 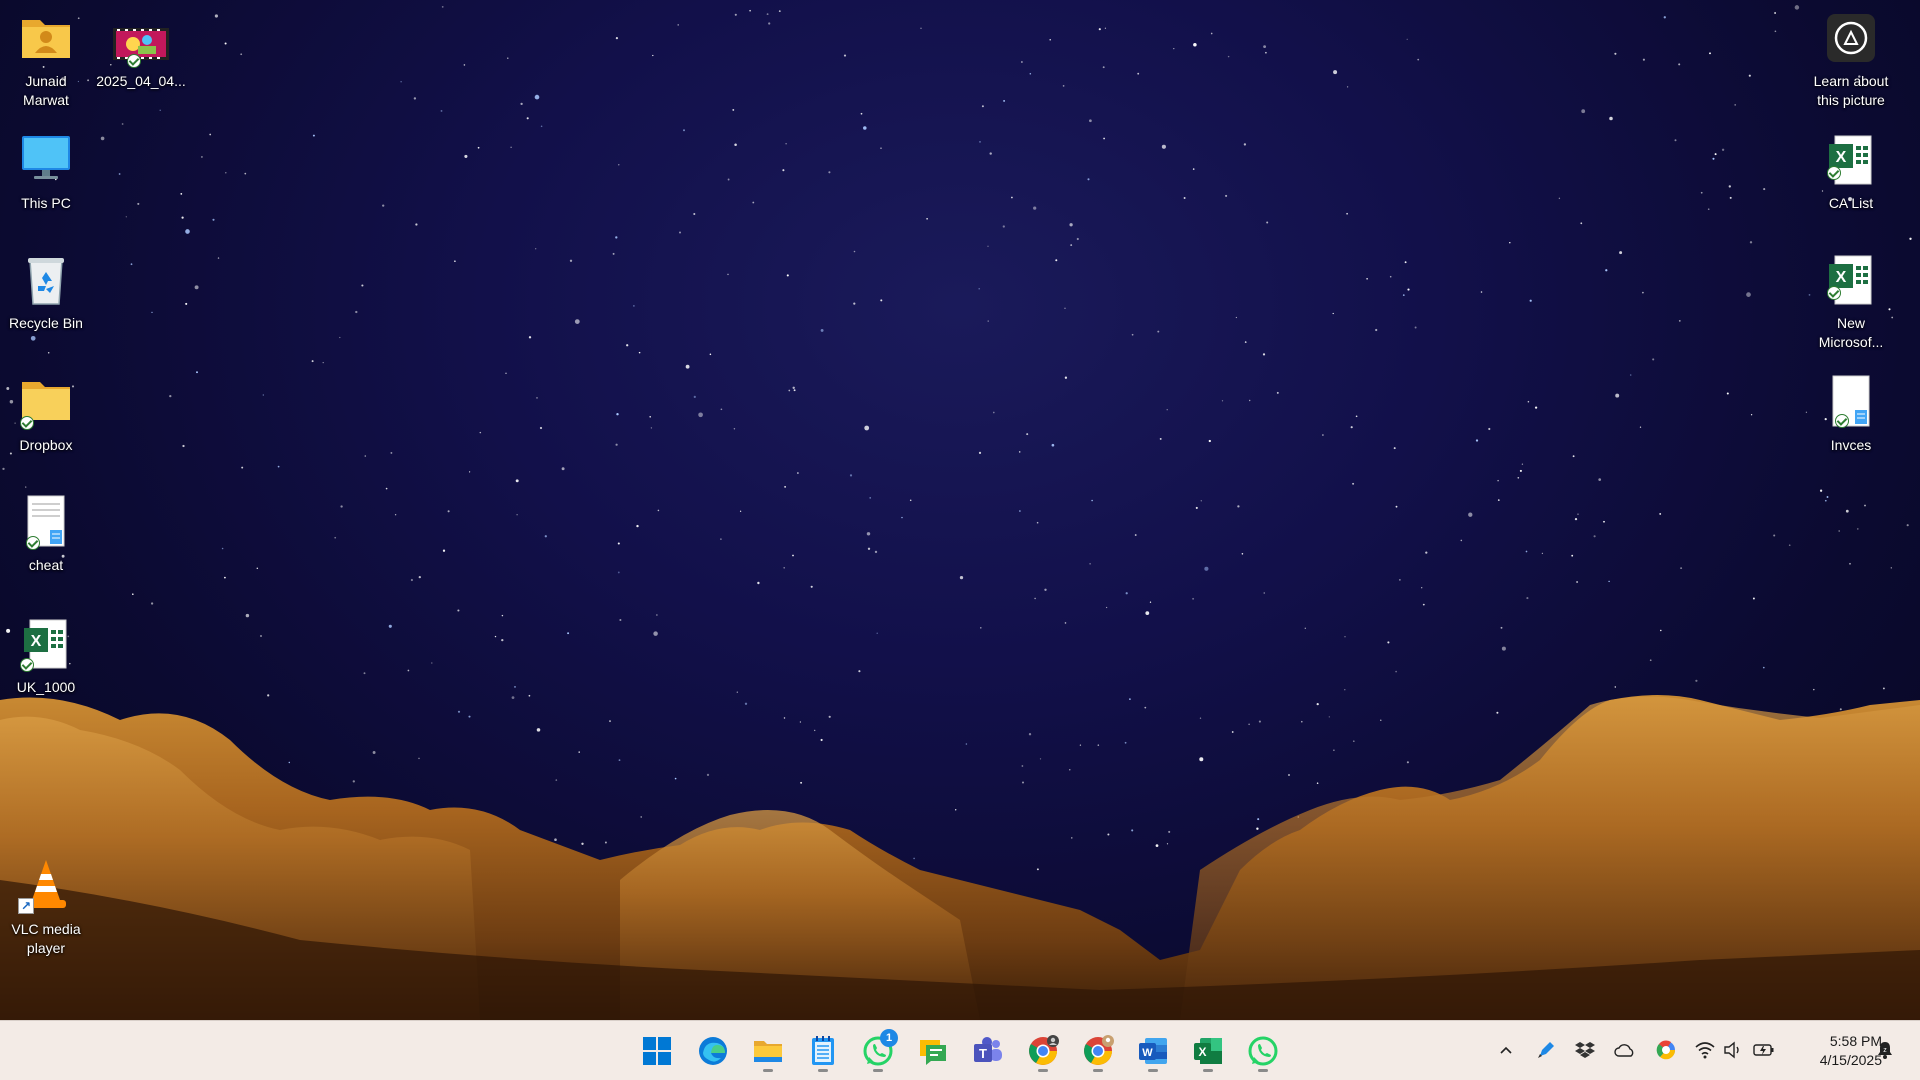 I want to click on taskbar-chat, so click(x=933, y=1051).